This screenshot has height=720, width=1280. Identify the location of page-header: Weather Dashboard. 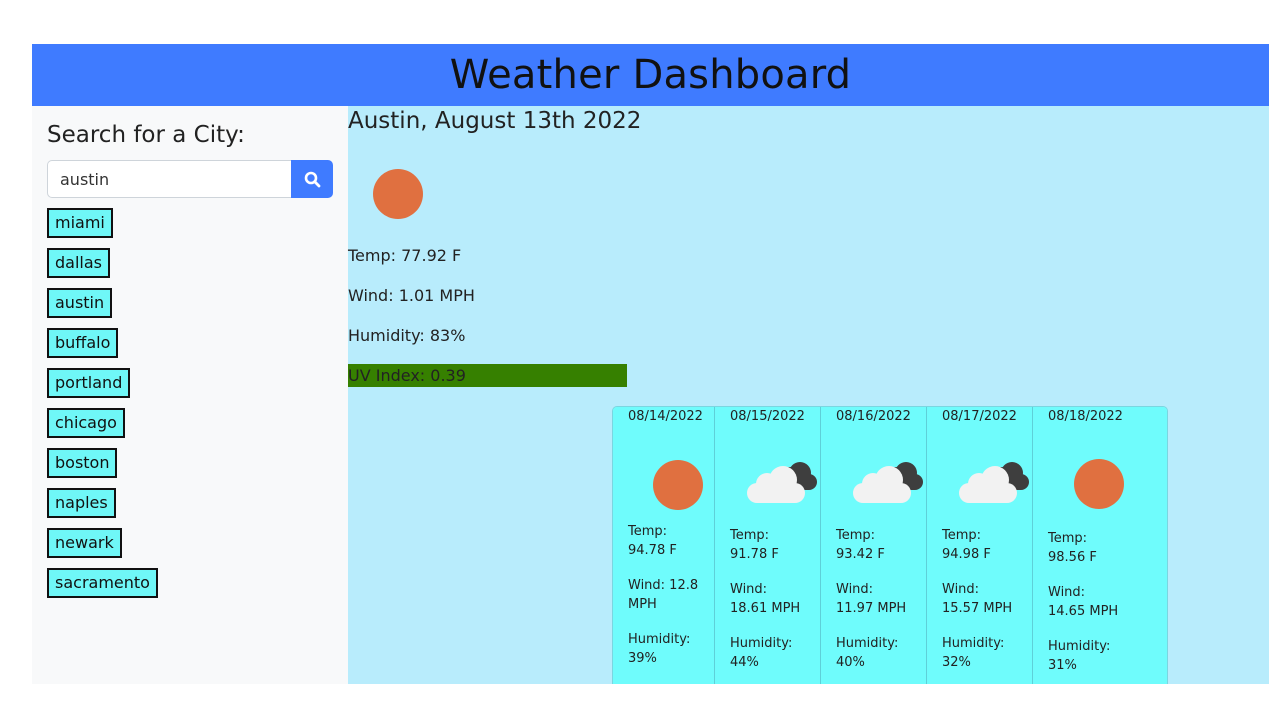
(650, 75).